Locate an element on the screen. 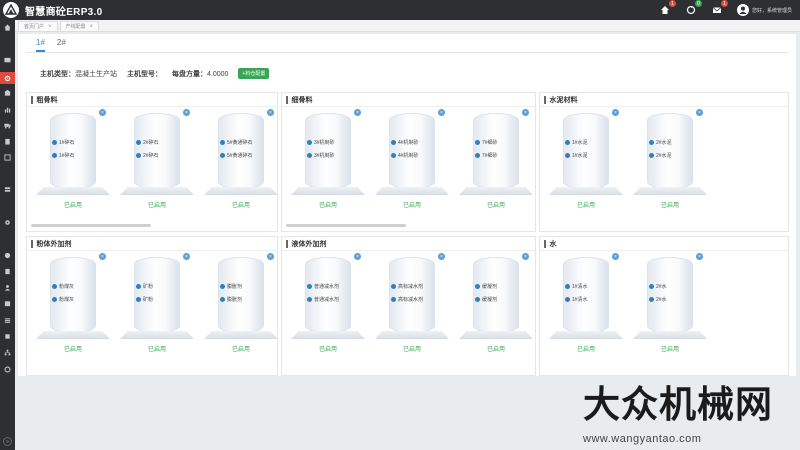 The width and height of the screenshot is (800, 450). card-title: 液体外加剂 is located at coordinates (408, 244).